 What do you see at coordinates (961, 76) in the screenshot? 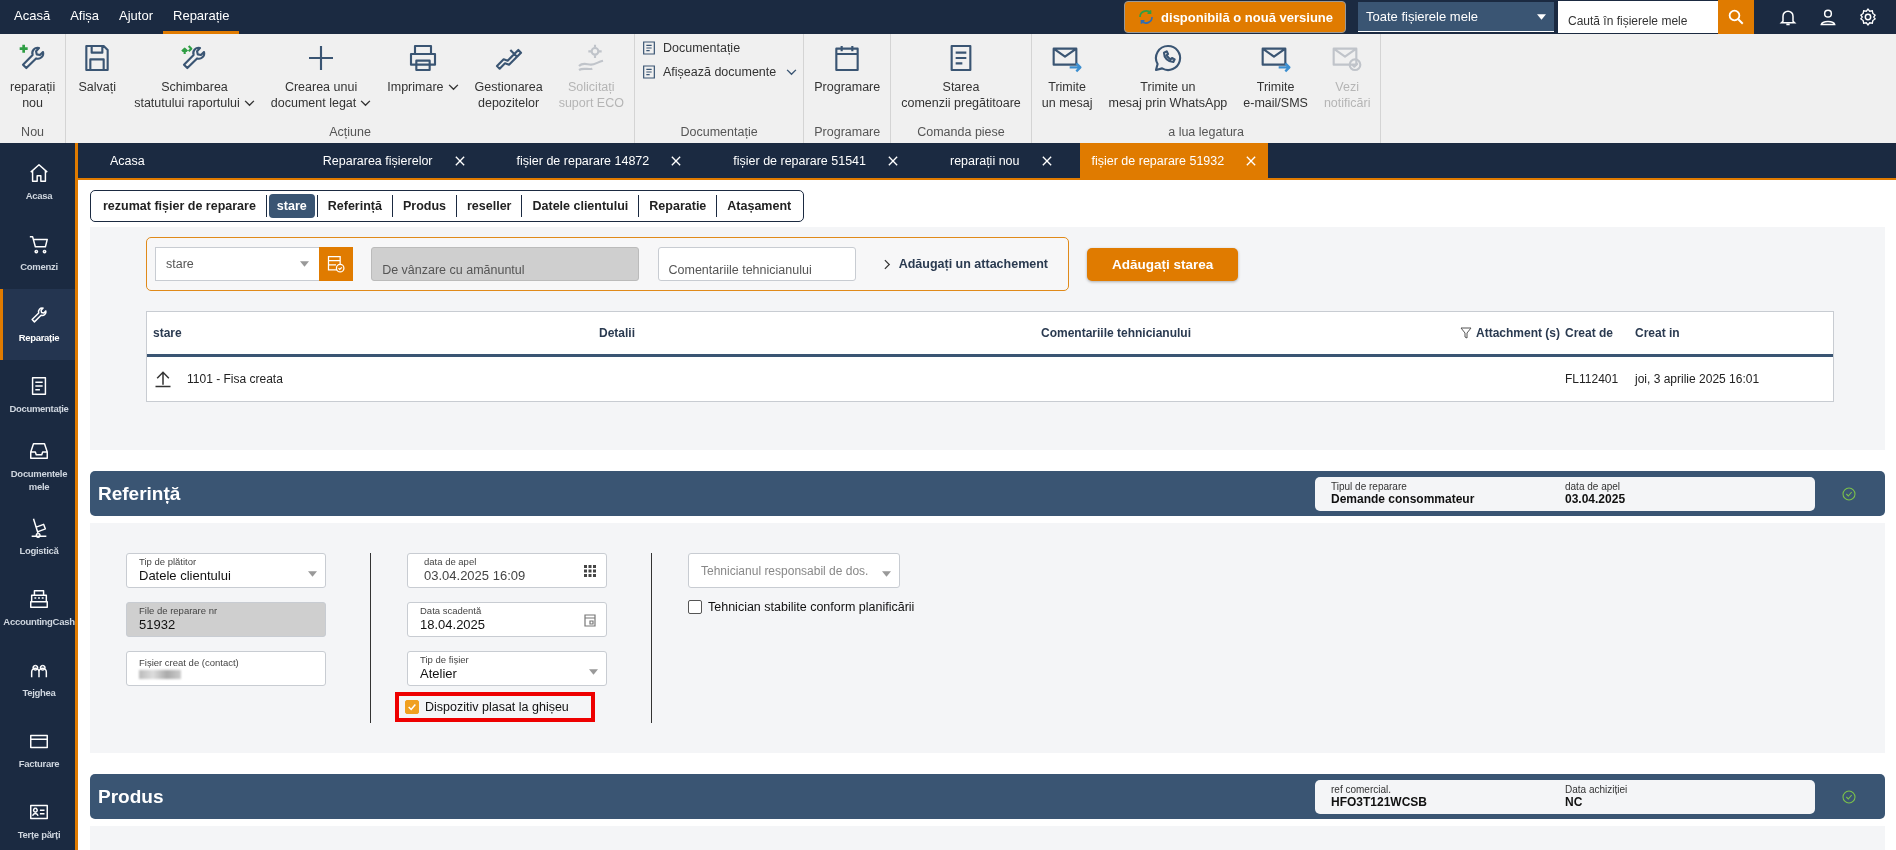
I see `ribbon-button: Starea comenzii pregătitoare` at bounding box center [961, 76].